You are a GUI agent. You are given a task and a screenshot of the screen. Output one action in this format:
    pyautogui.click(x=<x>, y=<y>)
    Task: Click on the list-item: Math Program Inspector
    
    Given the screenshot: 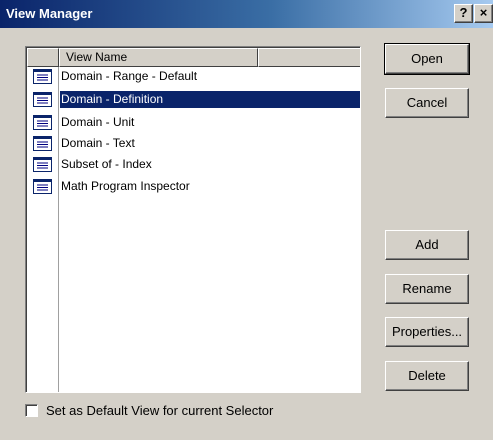 What is the action you would take?
    pyautogui.click(x=193, y=186)
    